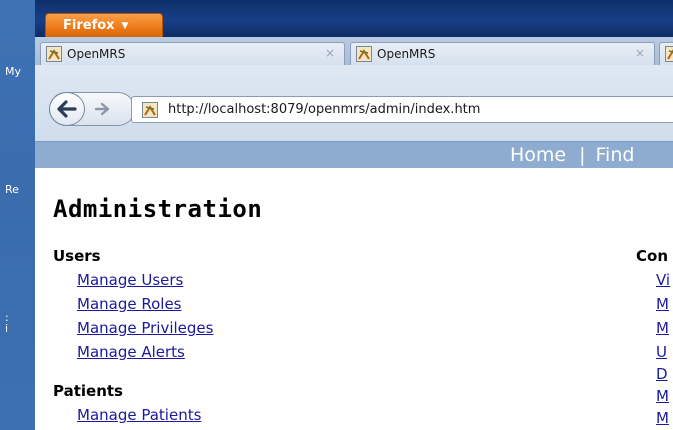 The image size is (673, 430). Describe the element at coordinates (158, 209) in the screenshot. I see `page-title: Administration` at that location.